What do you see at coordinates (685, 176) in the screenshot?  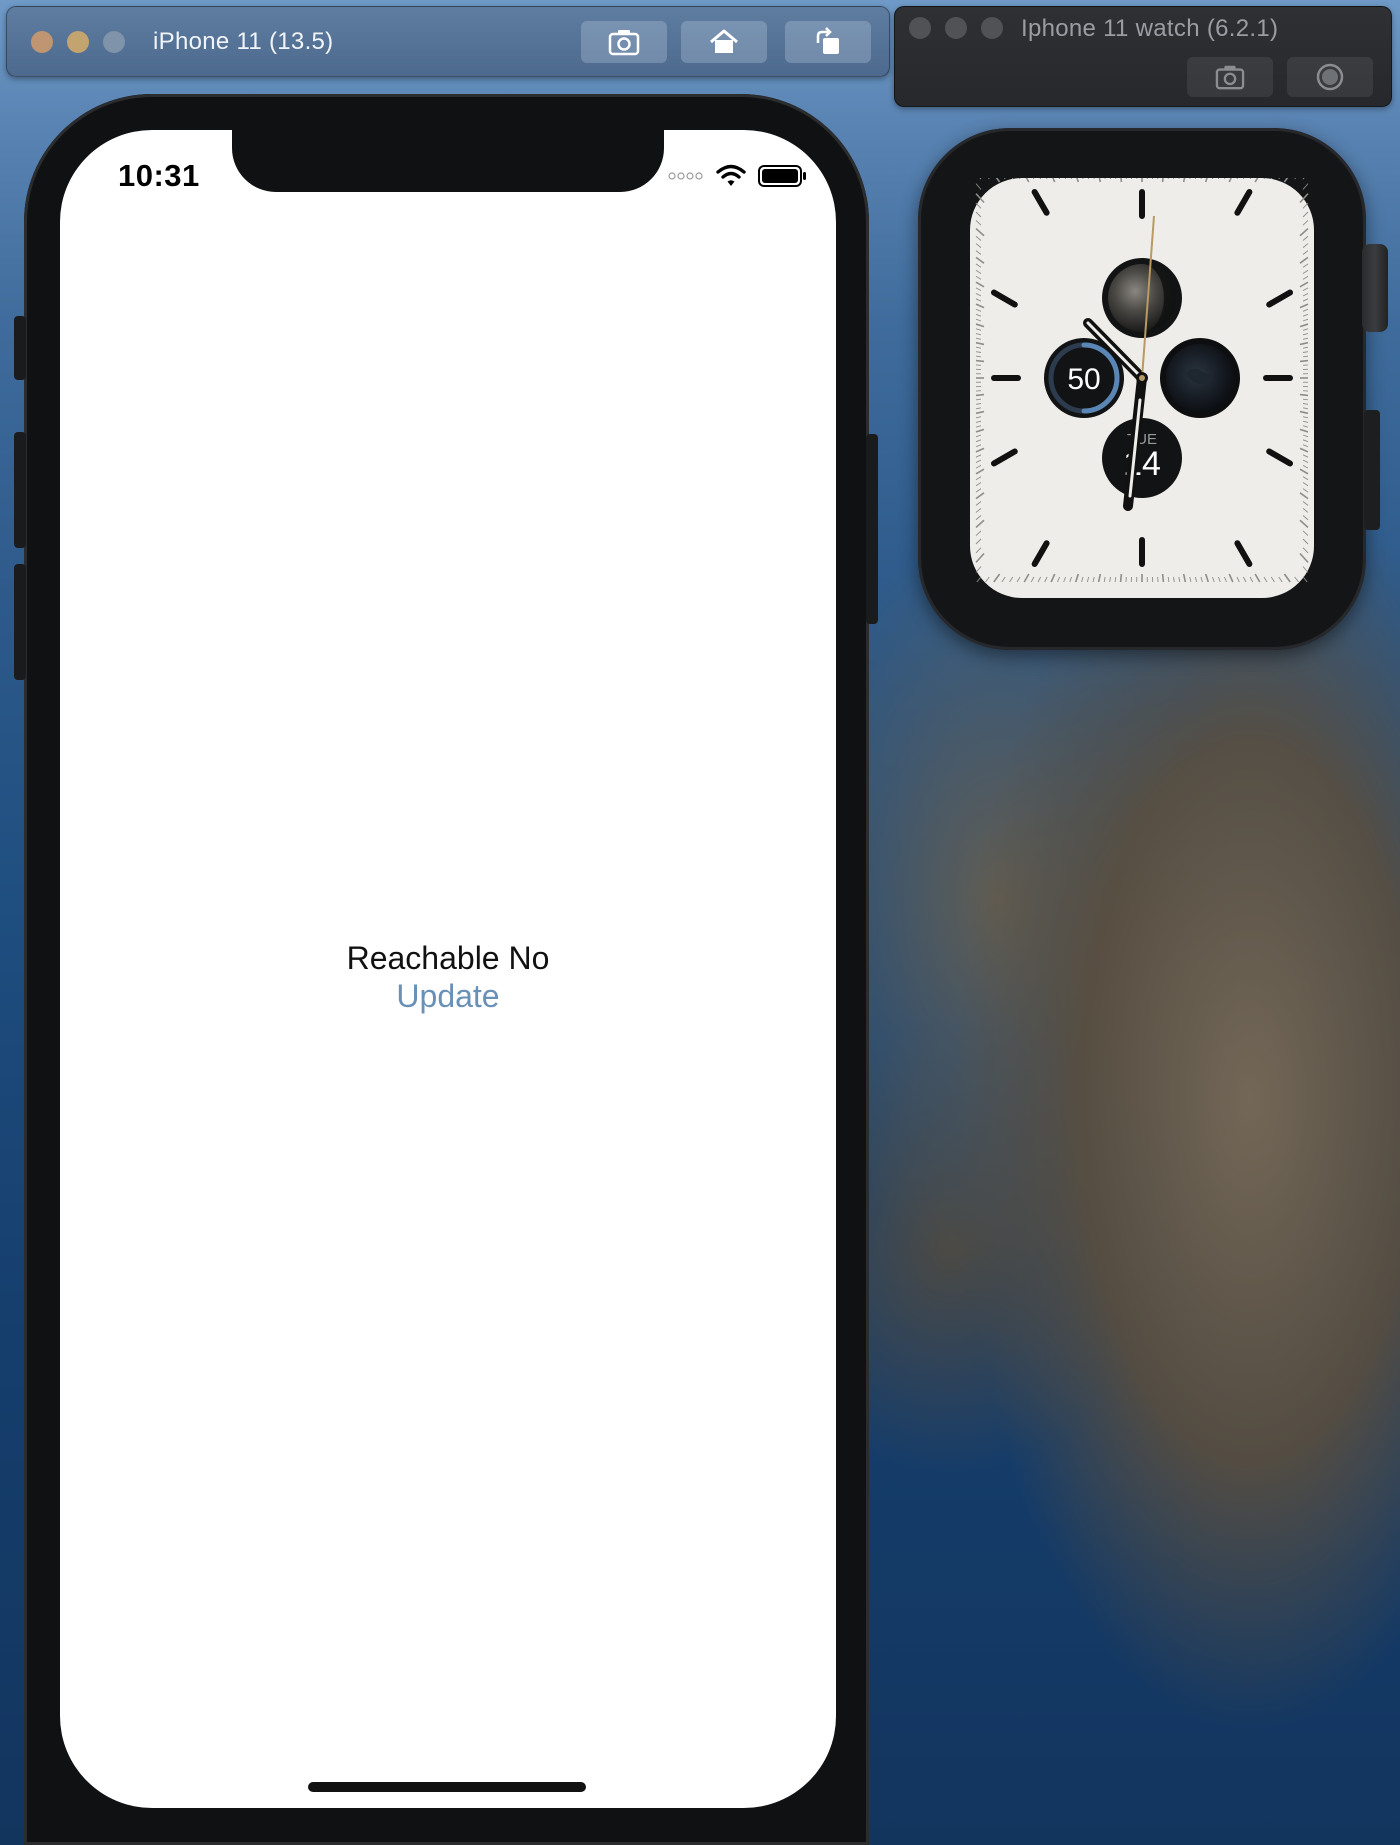 I see `cellular-signal-icon` at bounding box center [685, 176].